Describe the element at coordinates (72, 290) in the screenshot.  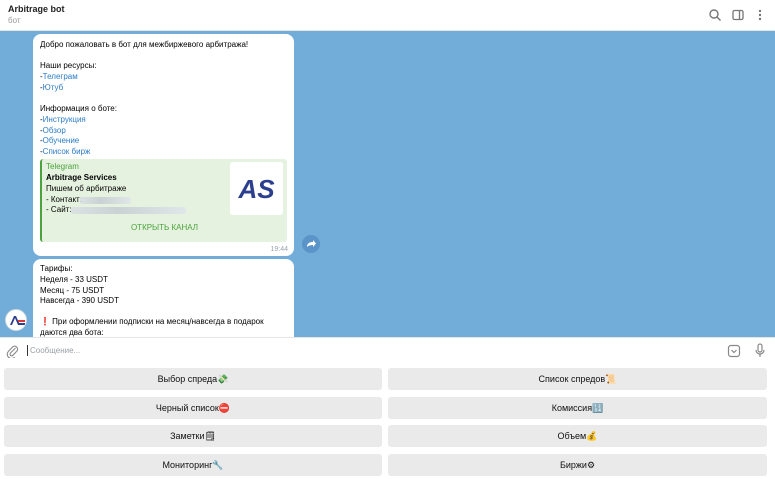
I see `tariff-month: Месяц - 75 USDT` at that location.